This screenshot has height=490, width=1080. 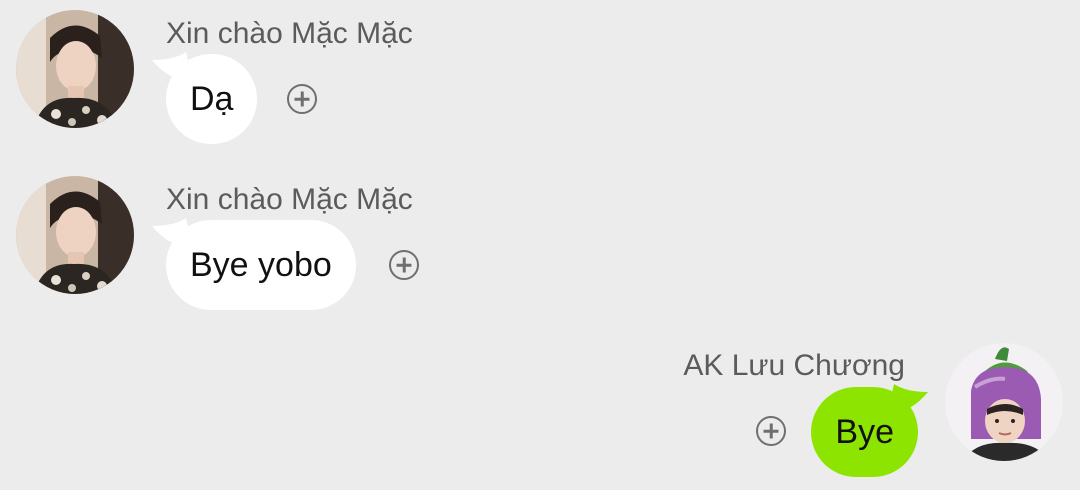 I want to click on message-bubble: Bye yobo, so click(x=261, y=265).